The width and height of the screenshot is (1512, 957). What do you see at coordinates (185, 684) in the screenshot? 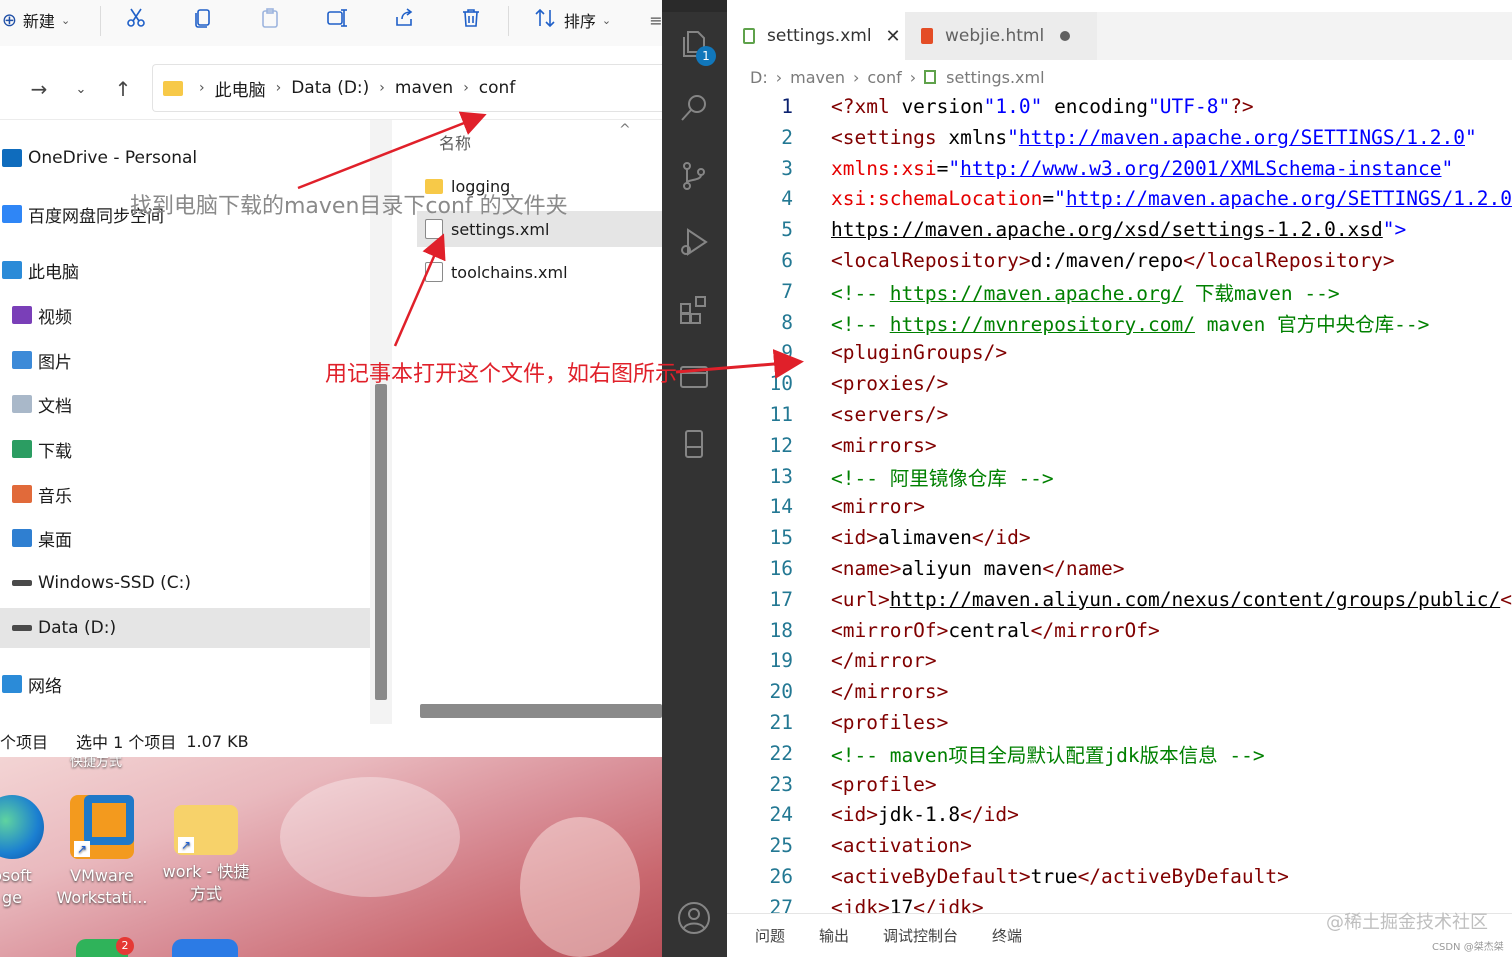
I see `sidebar-item: 网络` at bounding box center [185, 684].